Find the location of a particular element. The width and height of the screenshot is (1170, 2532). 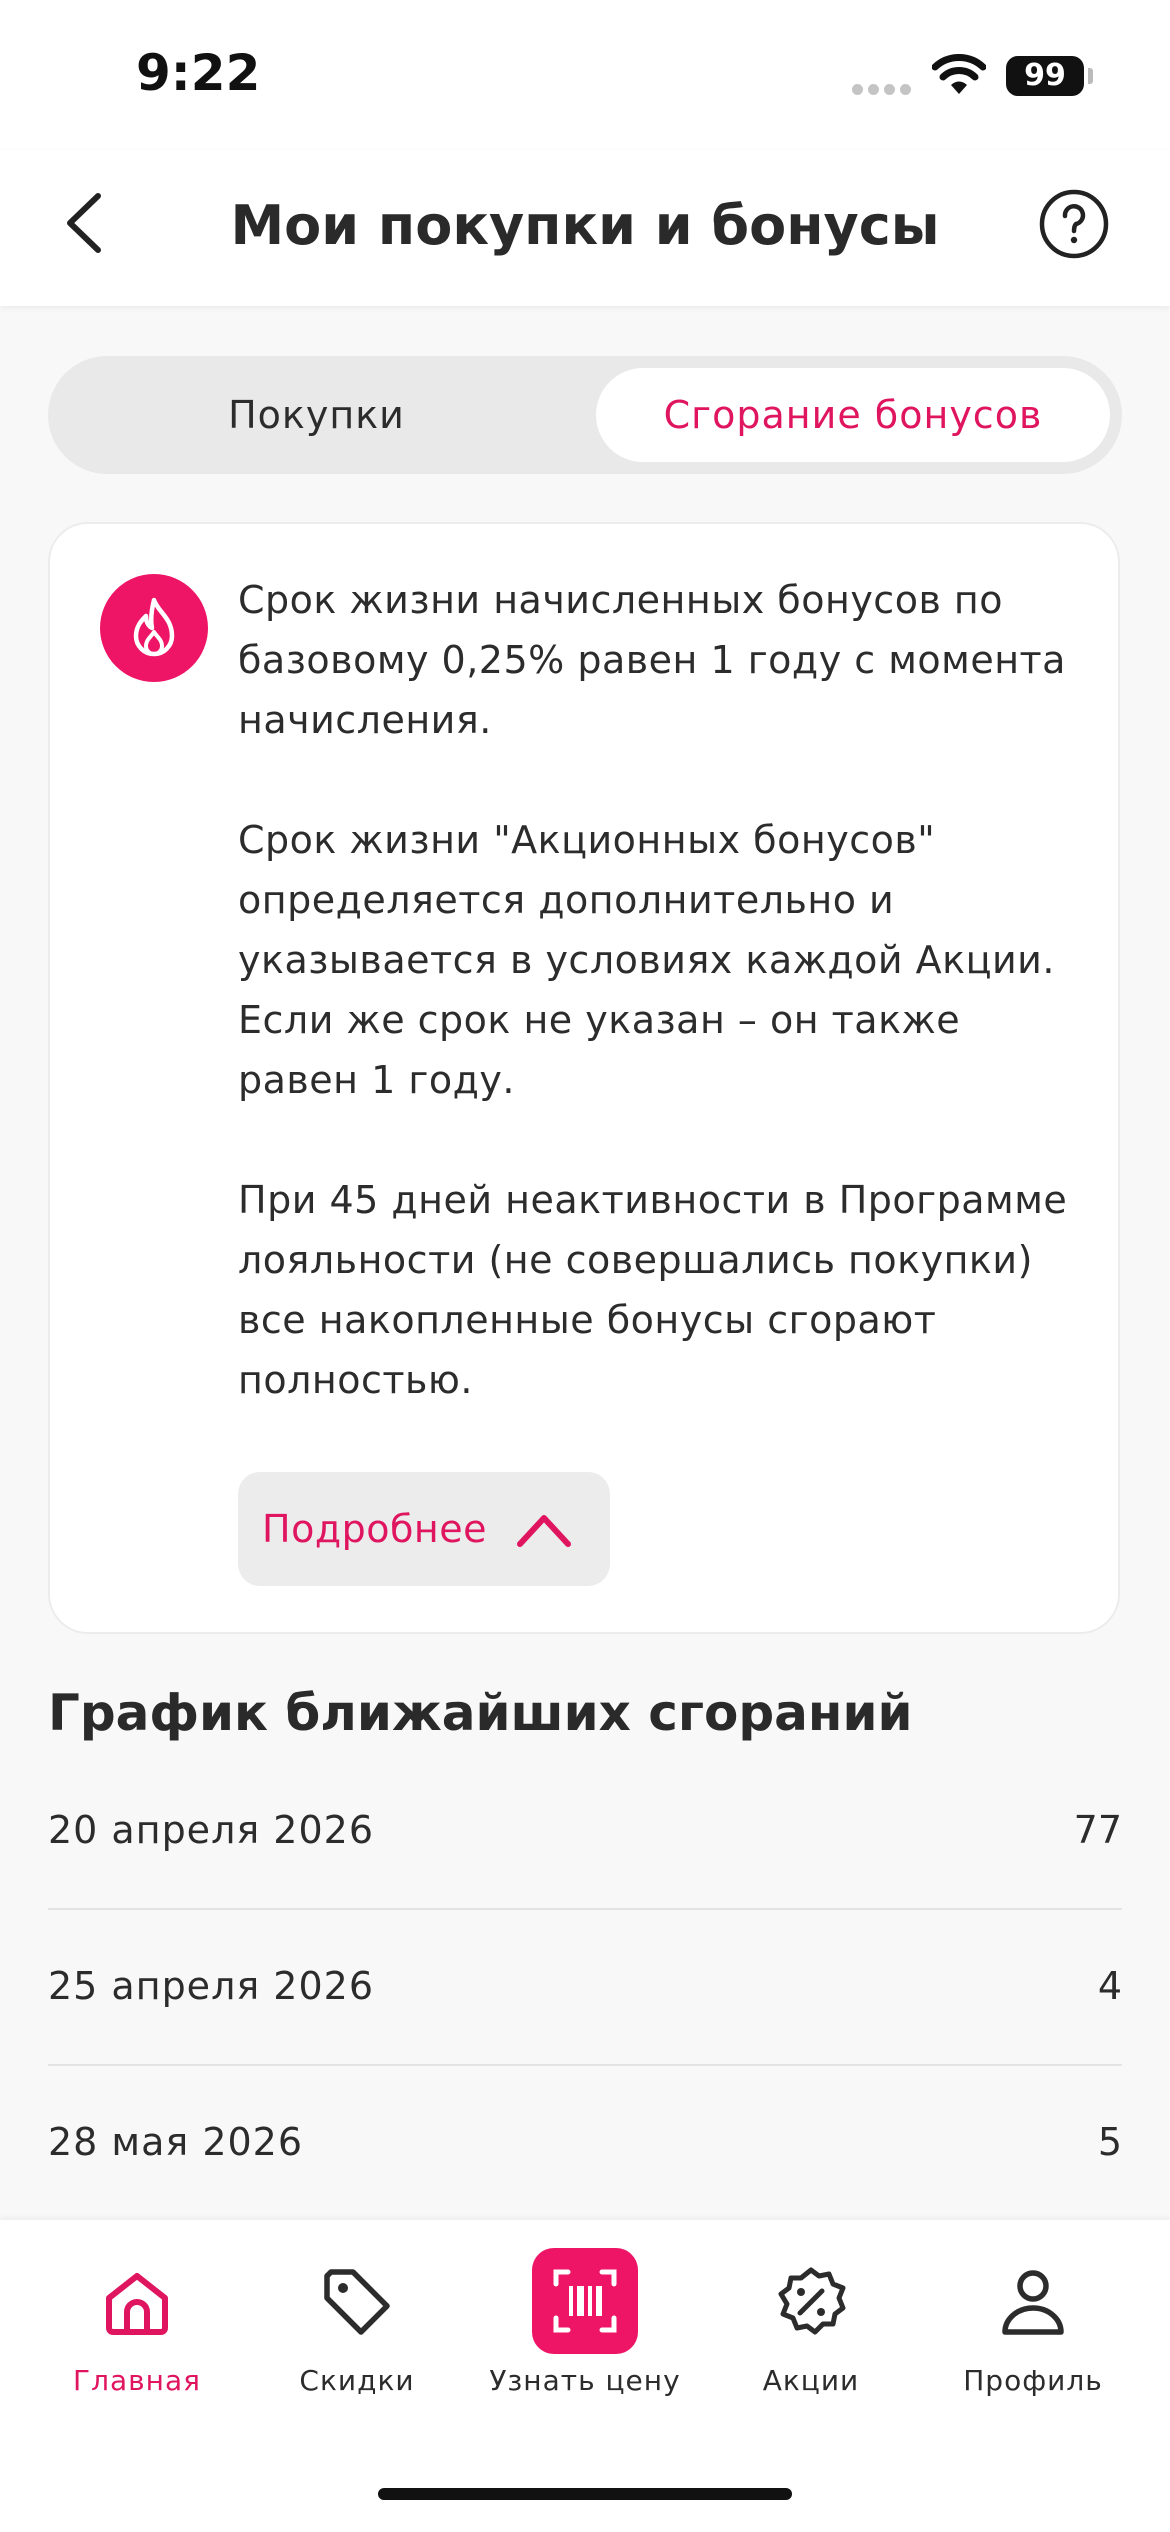

tab-label: Профиль is located at coordinates (1033, 2380).